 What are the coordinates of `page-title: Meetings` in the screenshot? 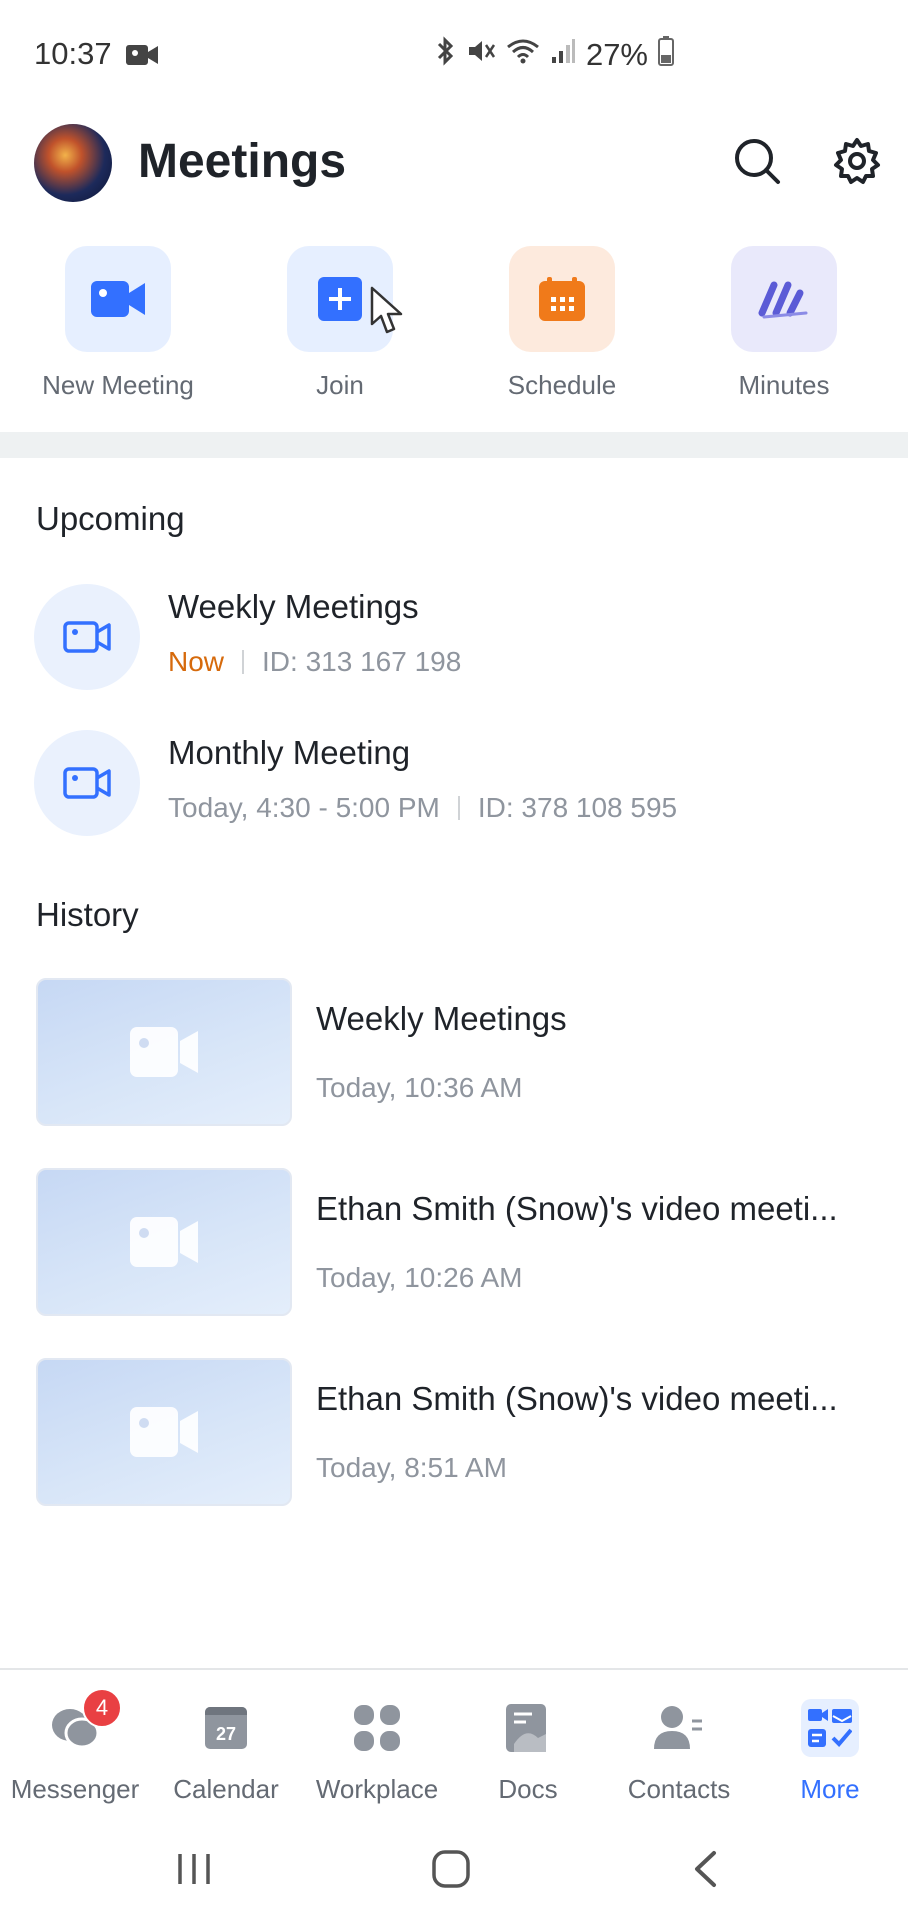 It's located at (242, 161).